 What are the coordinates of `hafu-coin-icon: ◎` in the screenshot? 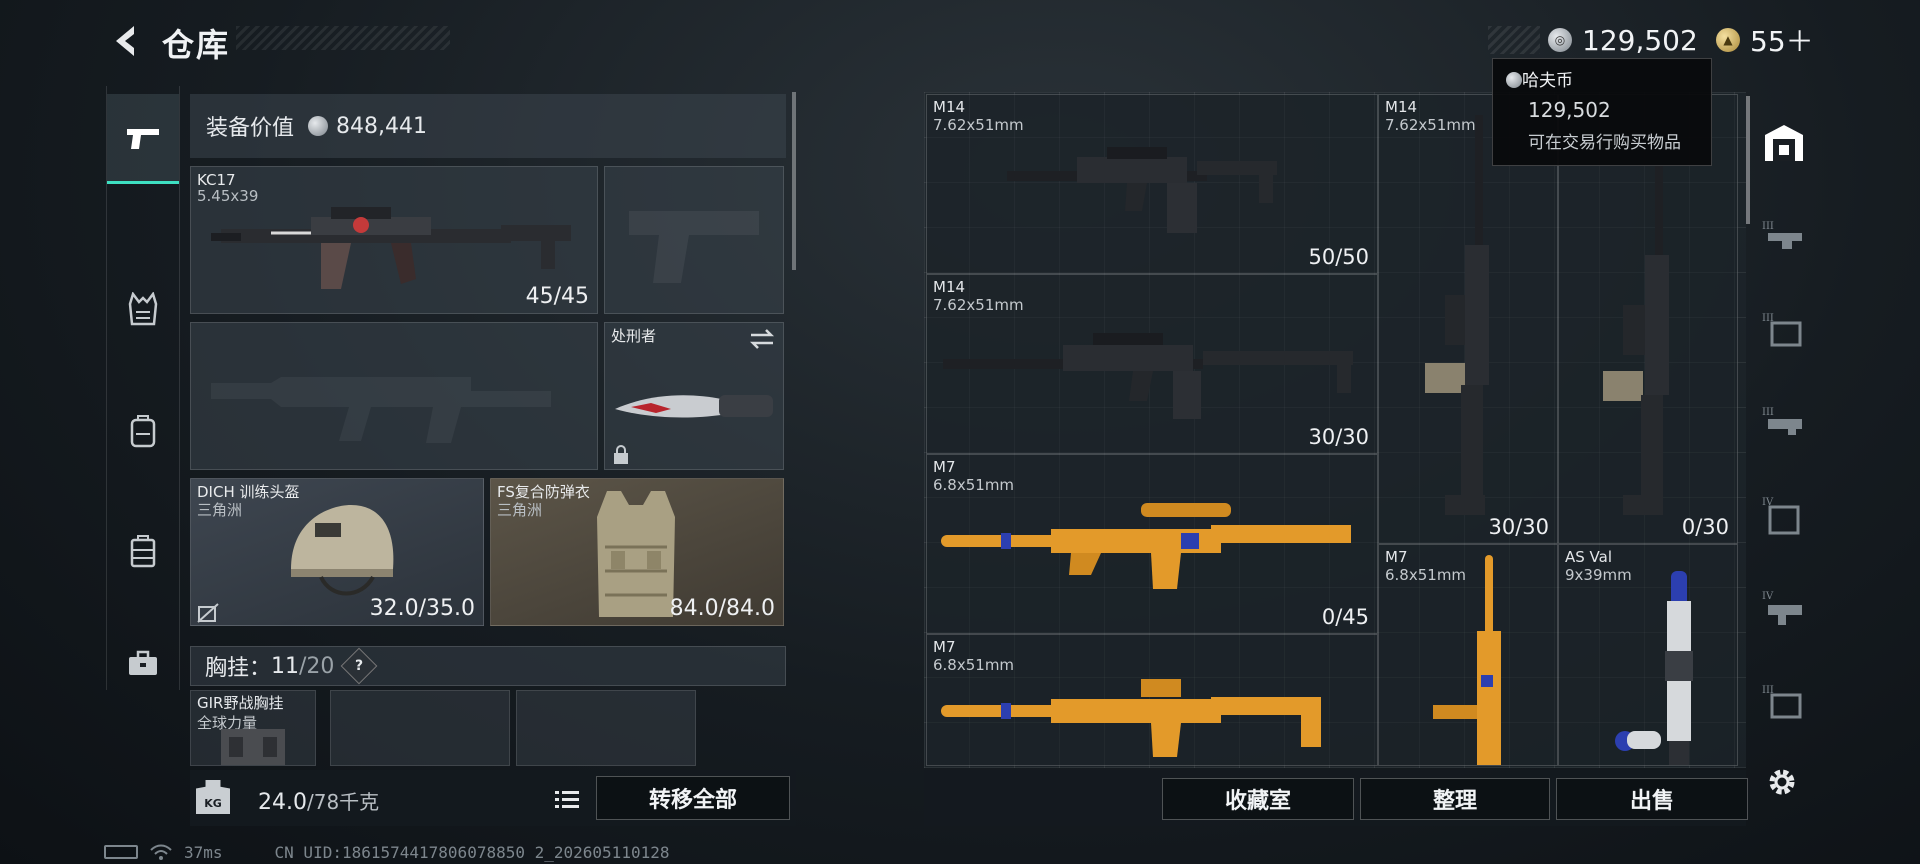 It's located at (1560, 40).